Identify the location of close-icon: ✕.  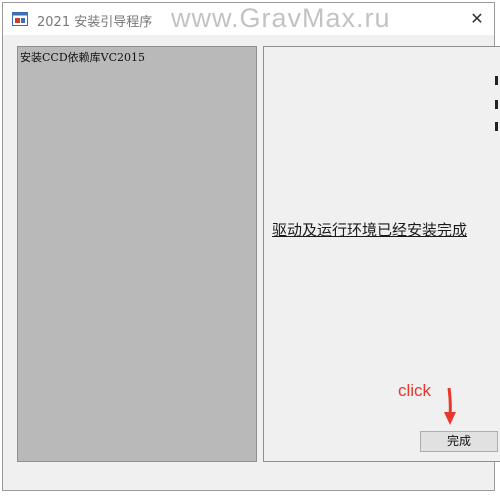
(477, 18).